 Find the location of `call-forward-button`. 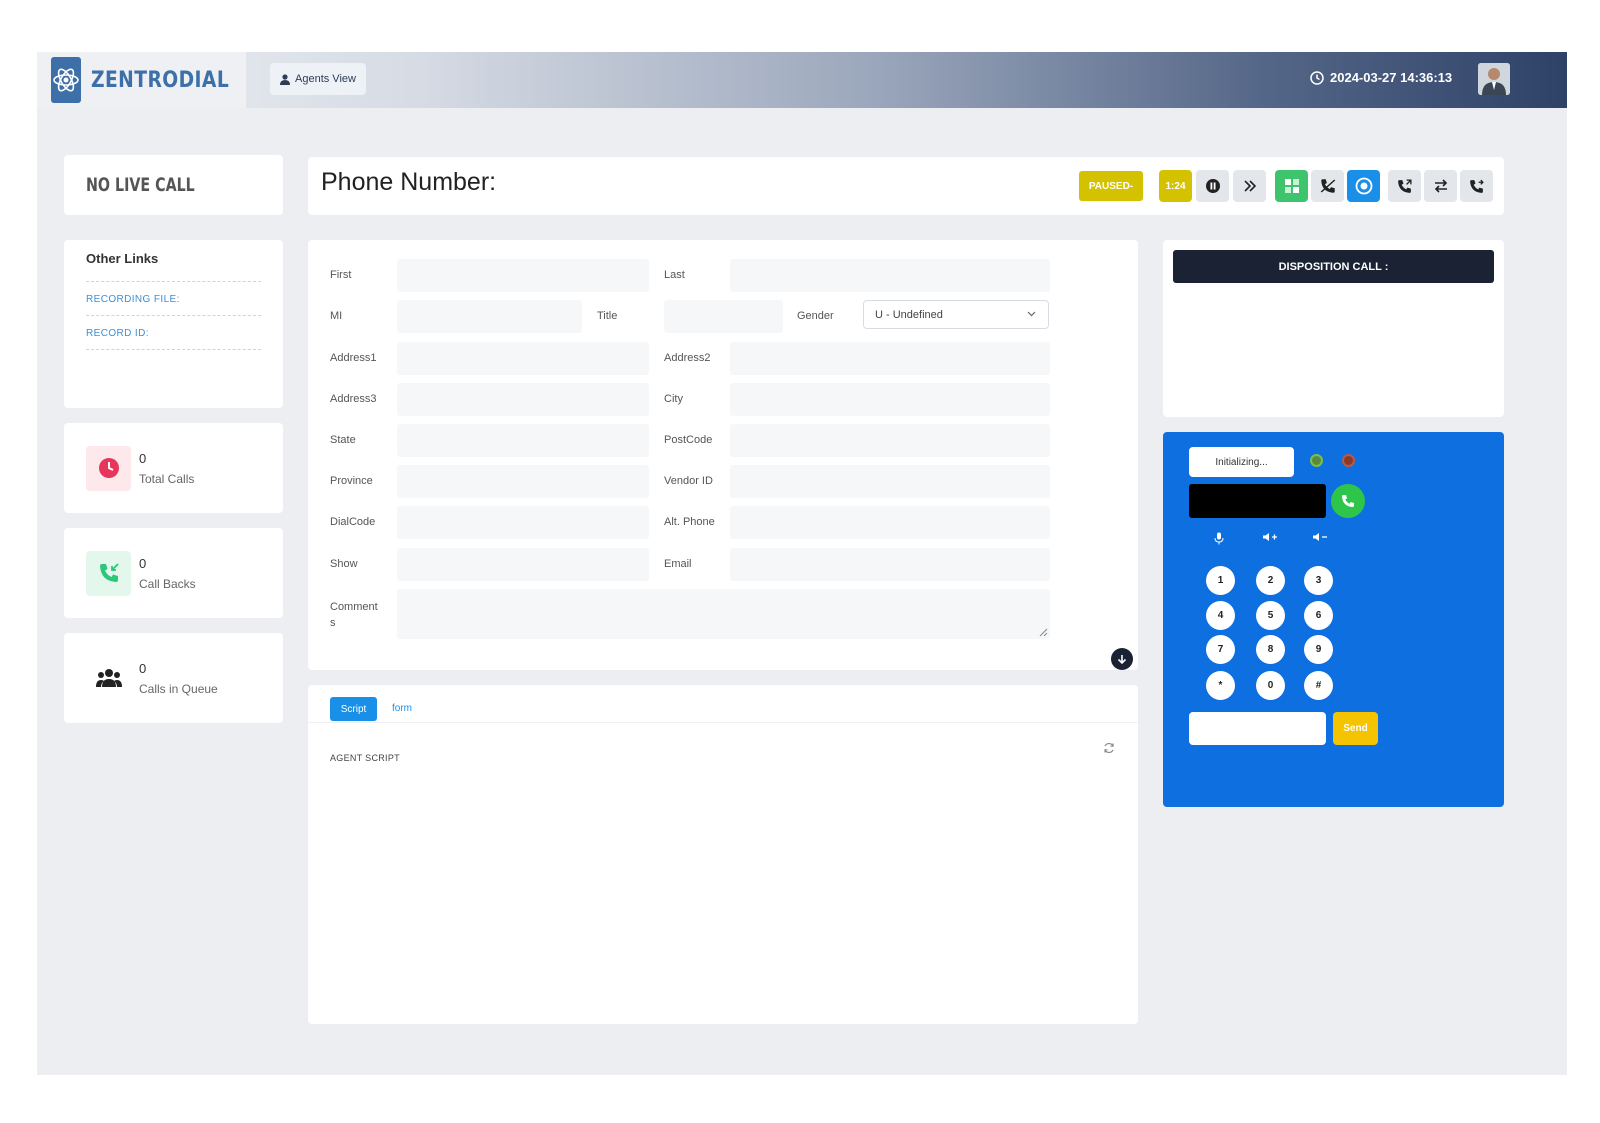

call-forward-button is located at coordinates (1476, 186).